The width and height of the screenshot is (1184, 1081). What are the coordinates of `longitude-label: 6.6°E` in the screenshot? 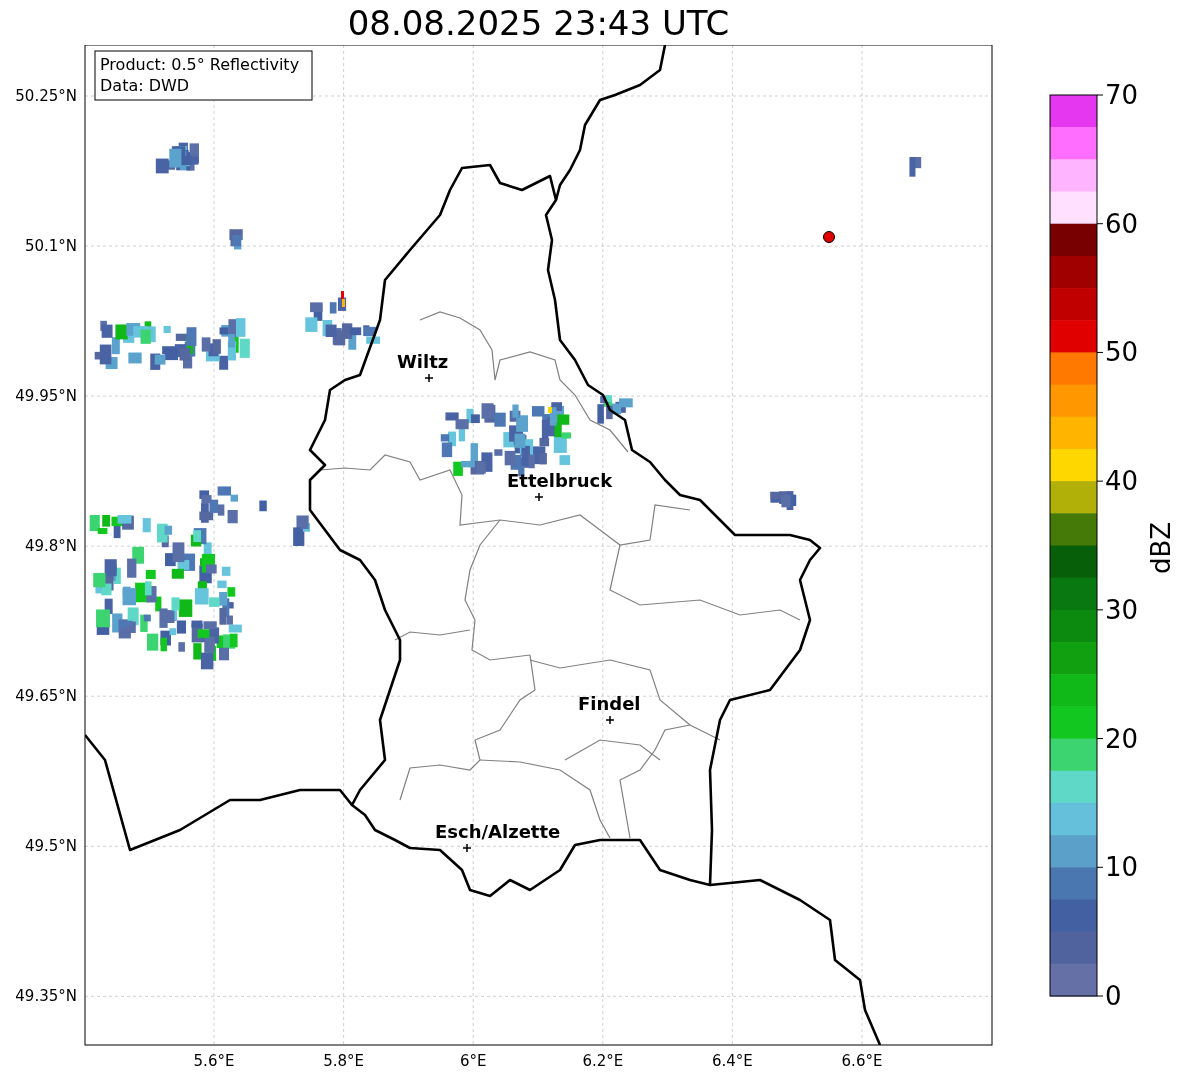 It's located at (862, 1061).